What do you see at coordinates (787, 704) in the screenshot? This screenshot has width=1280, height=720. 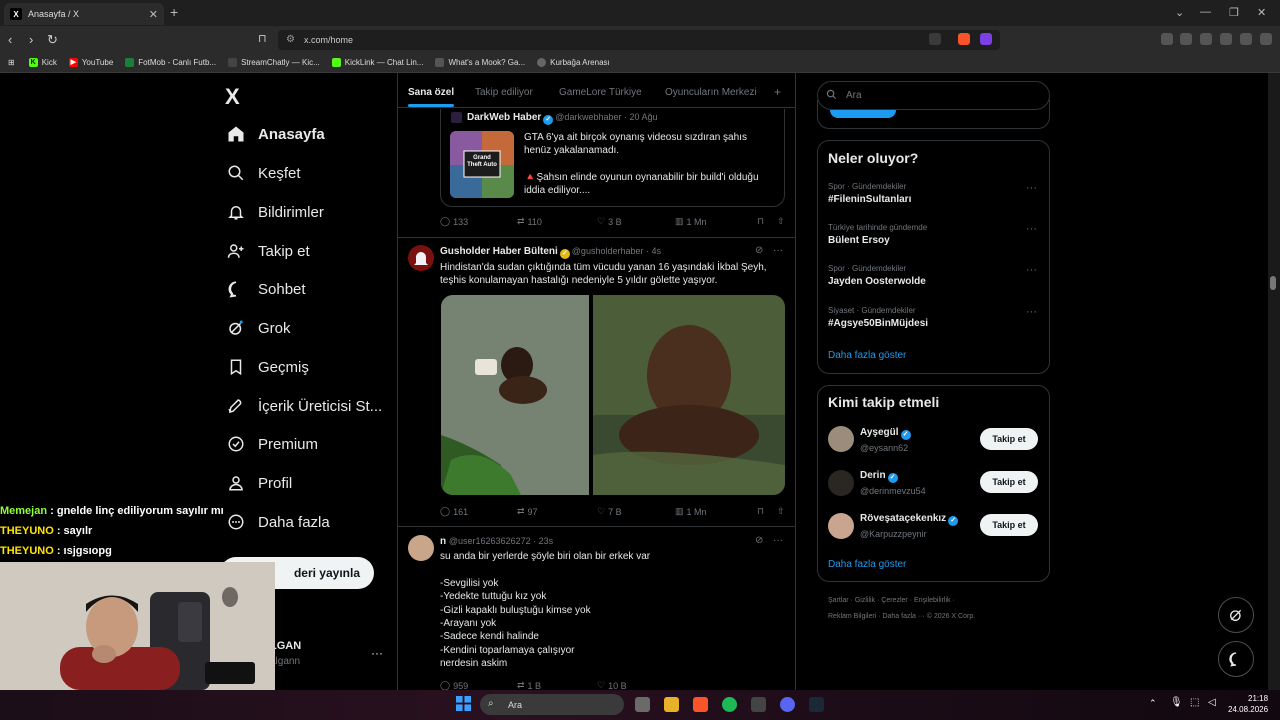 I see `discord-icon` at bounding box center [787, 704].